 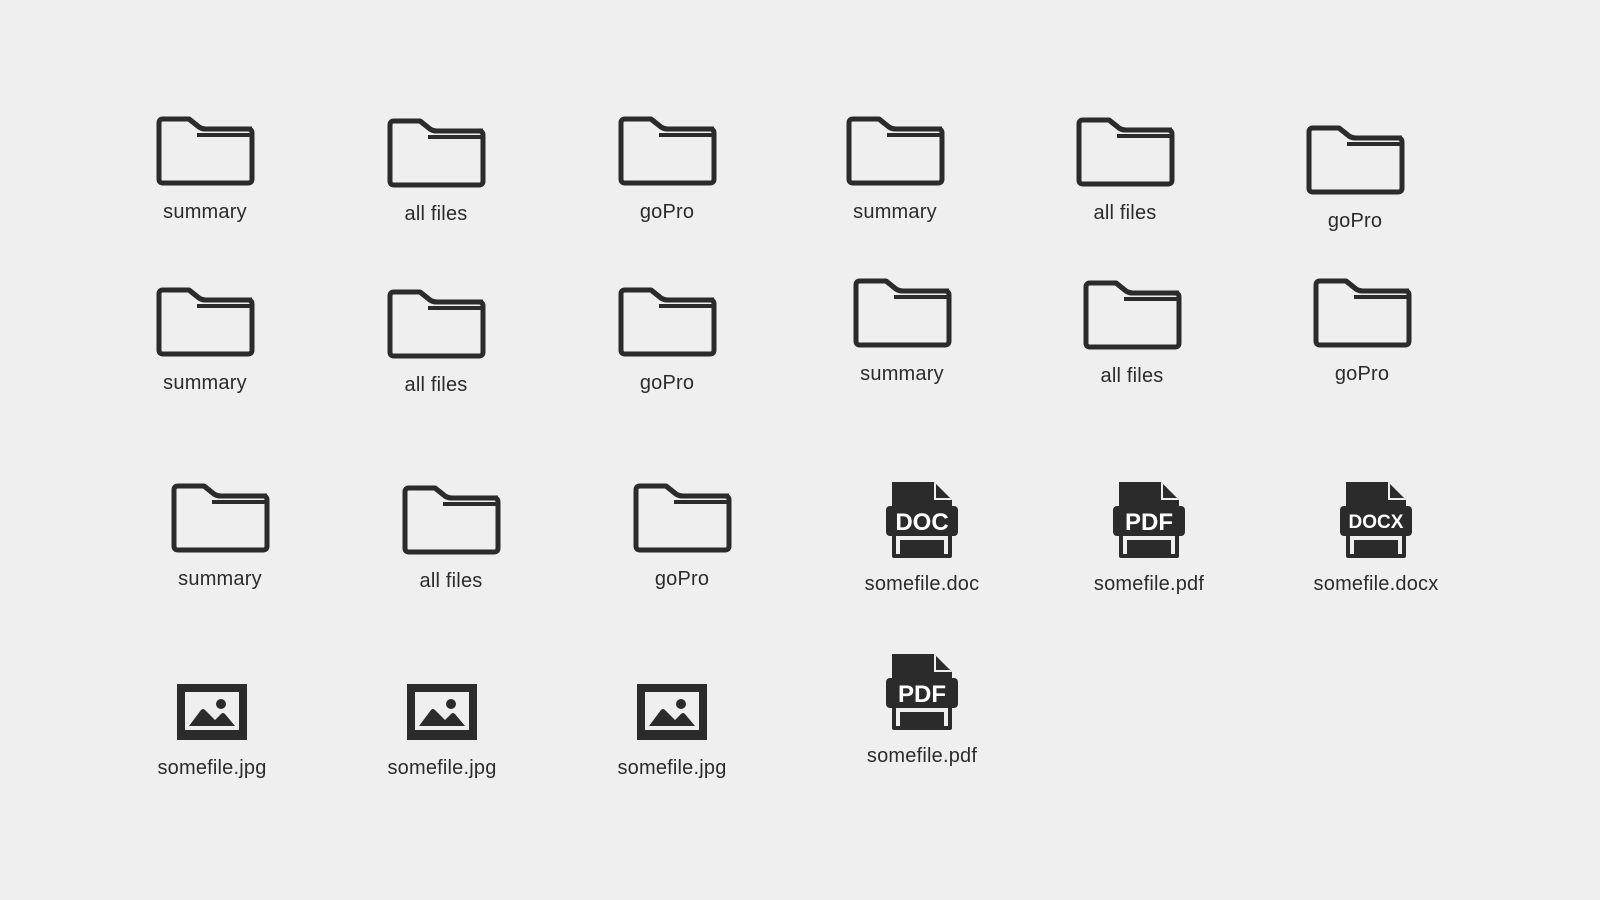 I want to click on item-label: somefile.doc, so click(x=922, y=584).